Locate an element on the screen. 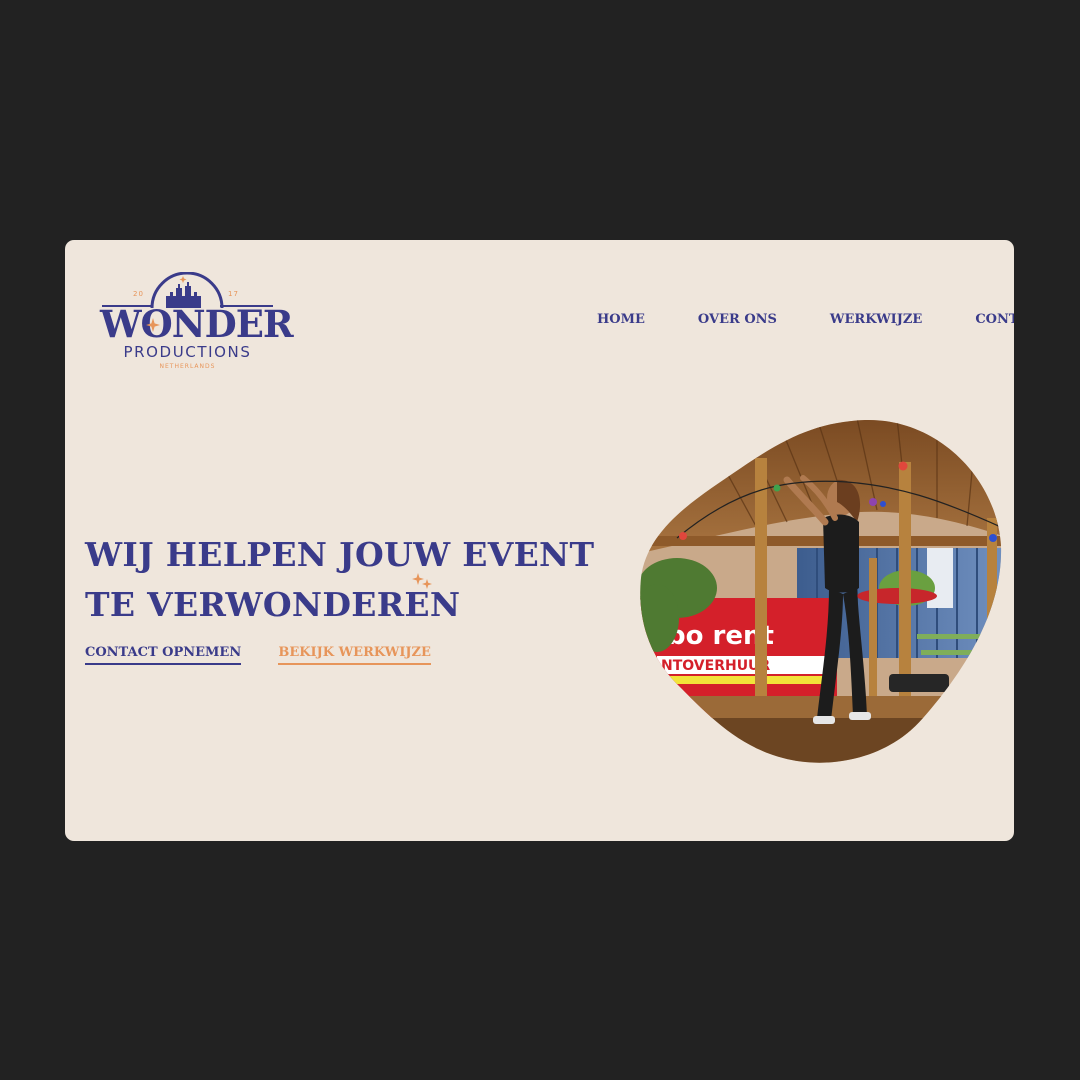 This screenshot has width=1080, height=1080. logo-star-icon is located at coordinates (153, 325).